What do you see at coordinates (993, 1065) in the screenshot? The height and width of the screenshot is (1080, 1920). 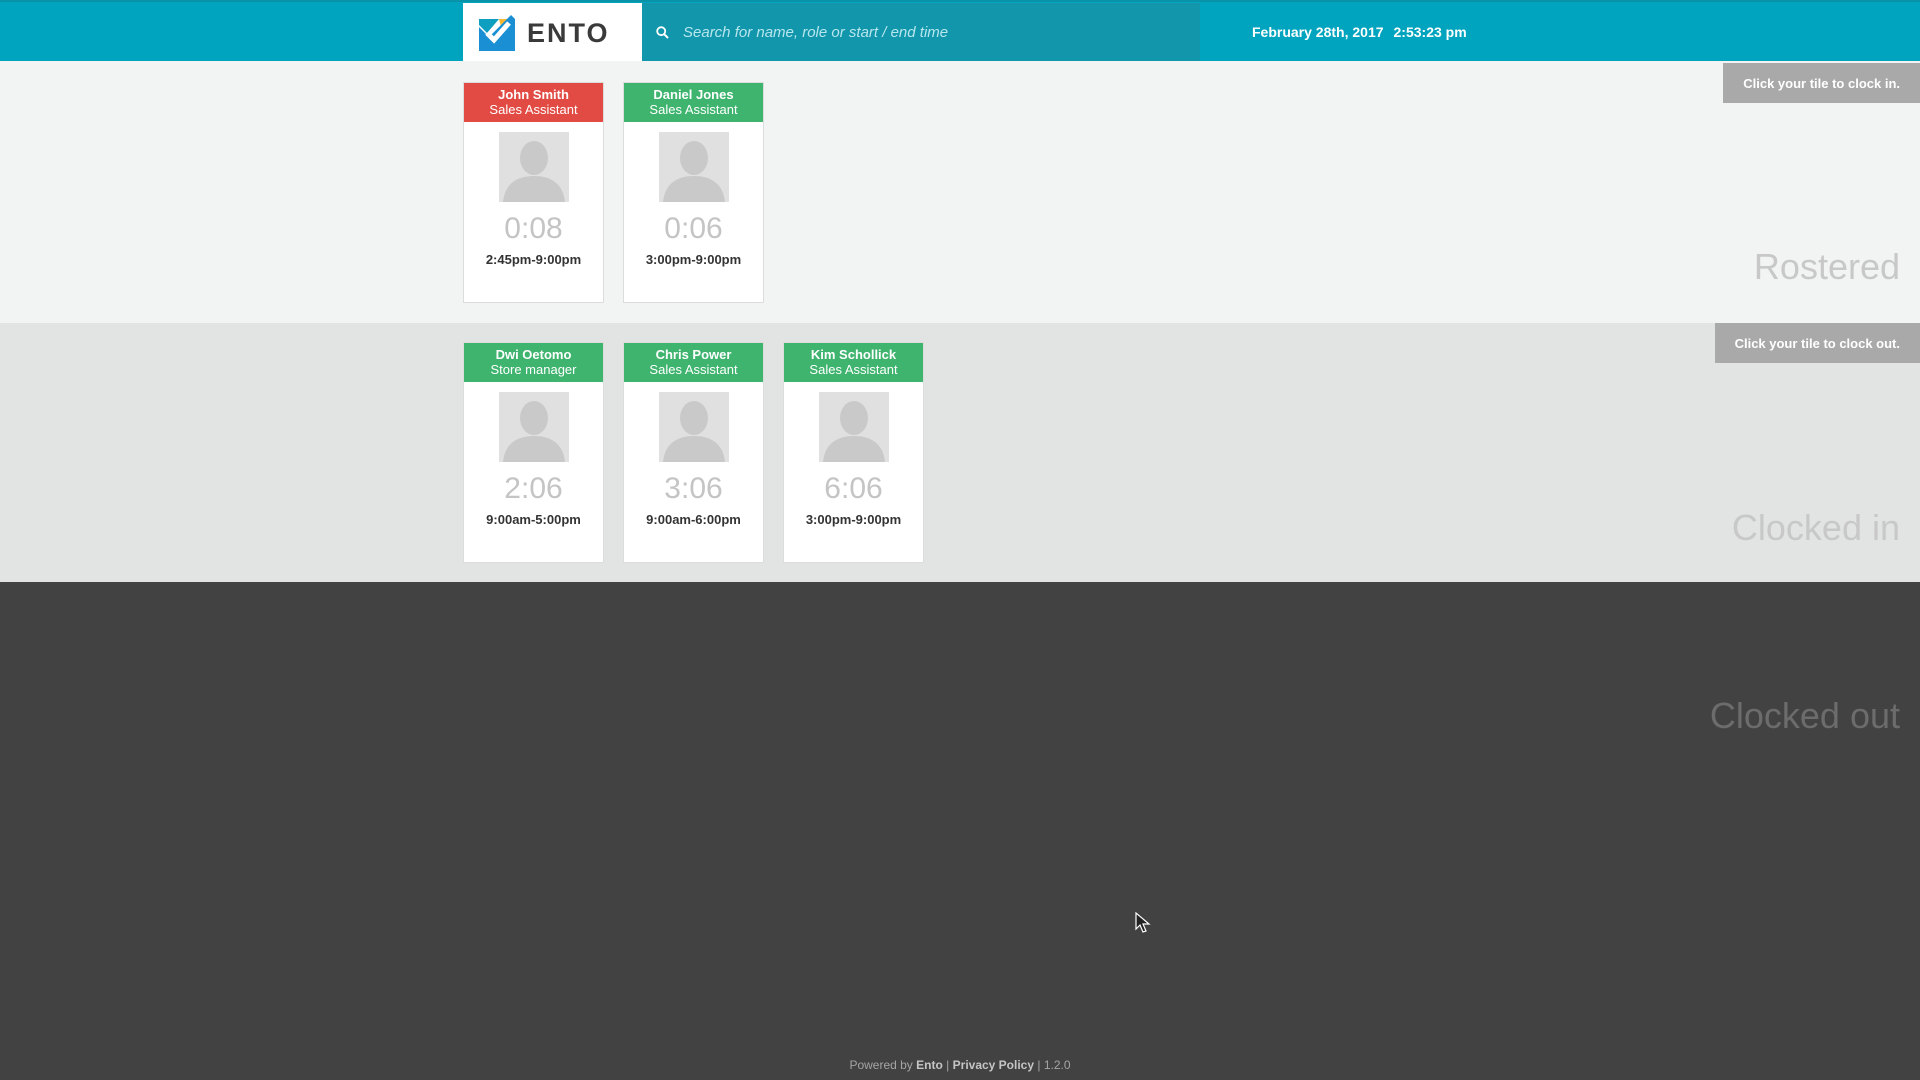 I see `privacy-policy-link: Privacy Policy` at bounding box center [993, 1065].